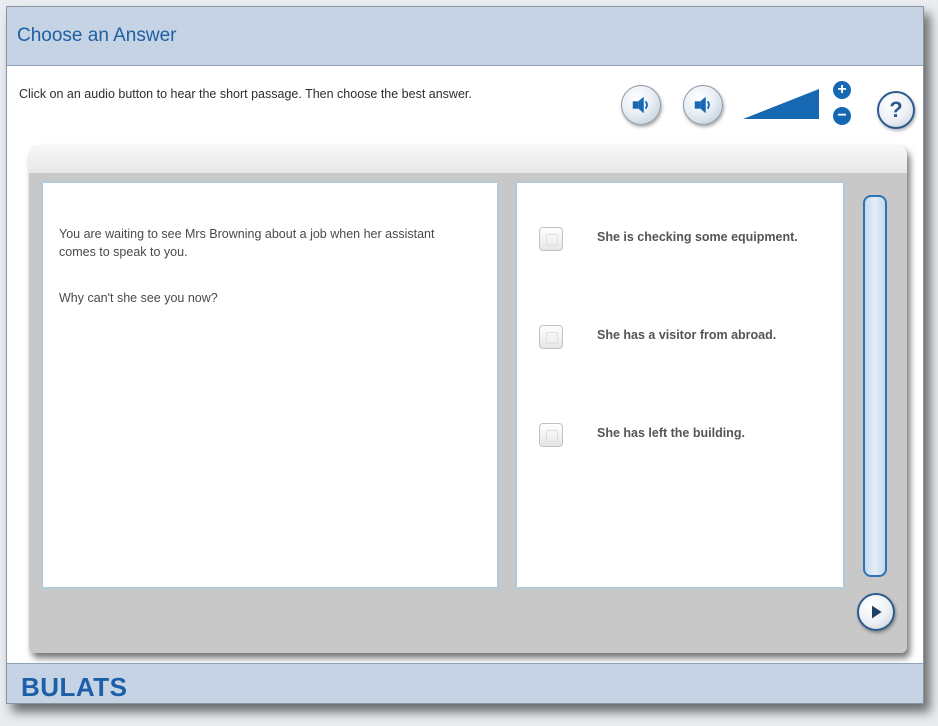  What do you see at coordinates (896, 110) in the screenshot?
I see `help-button: ?` at bounding box center [896, 110].